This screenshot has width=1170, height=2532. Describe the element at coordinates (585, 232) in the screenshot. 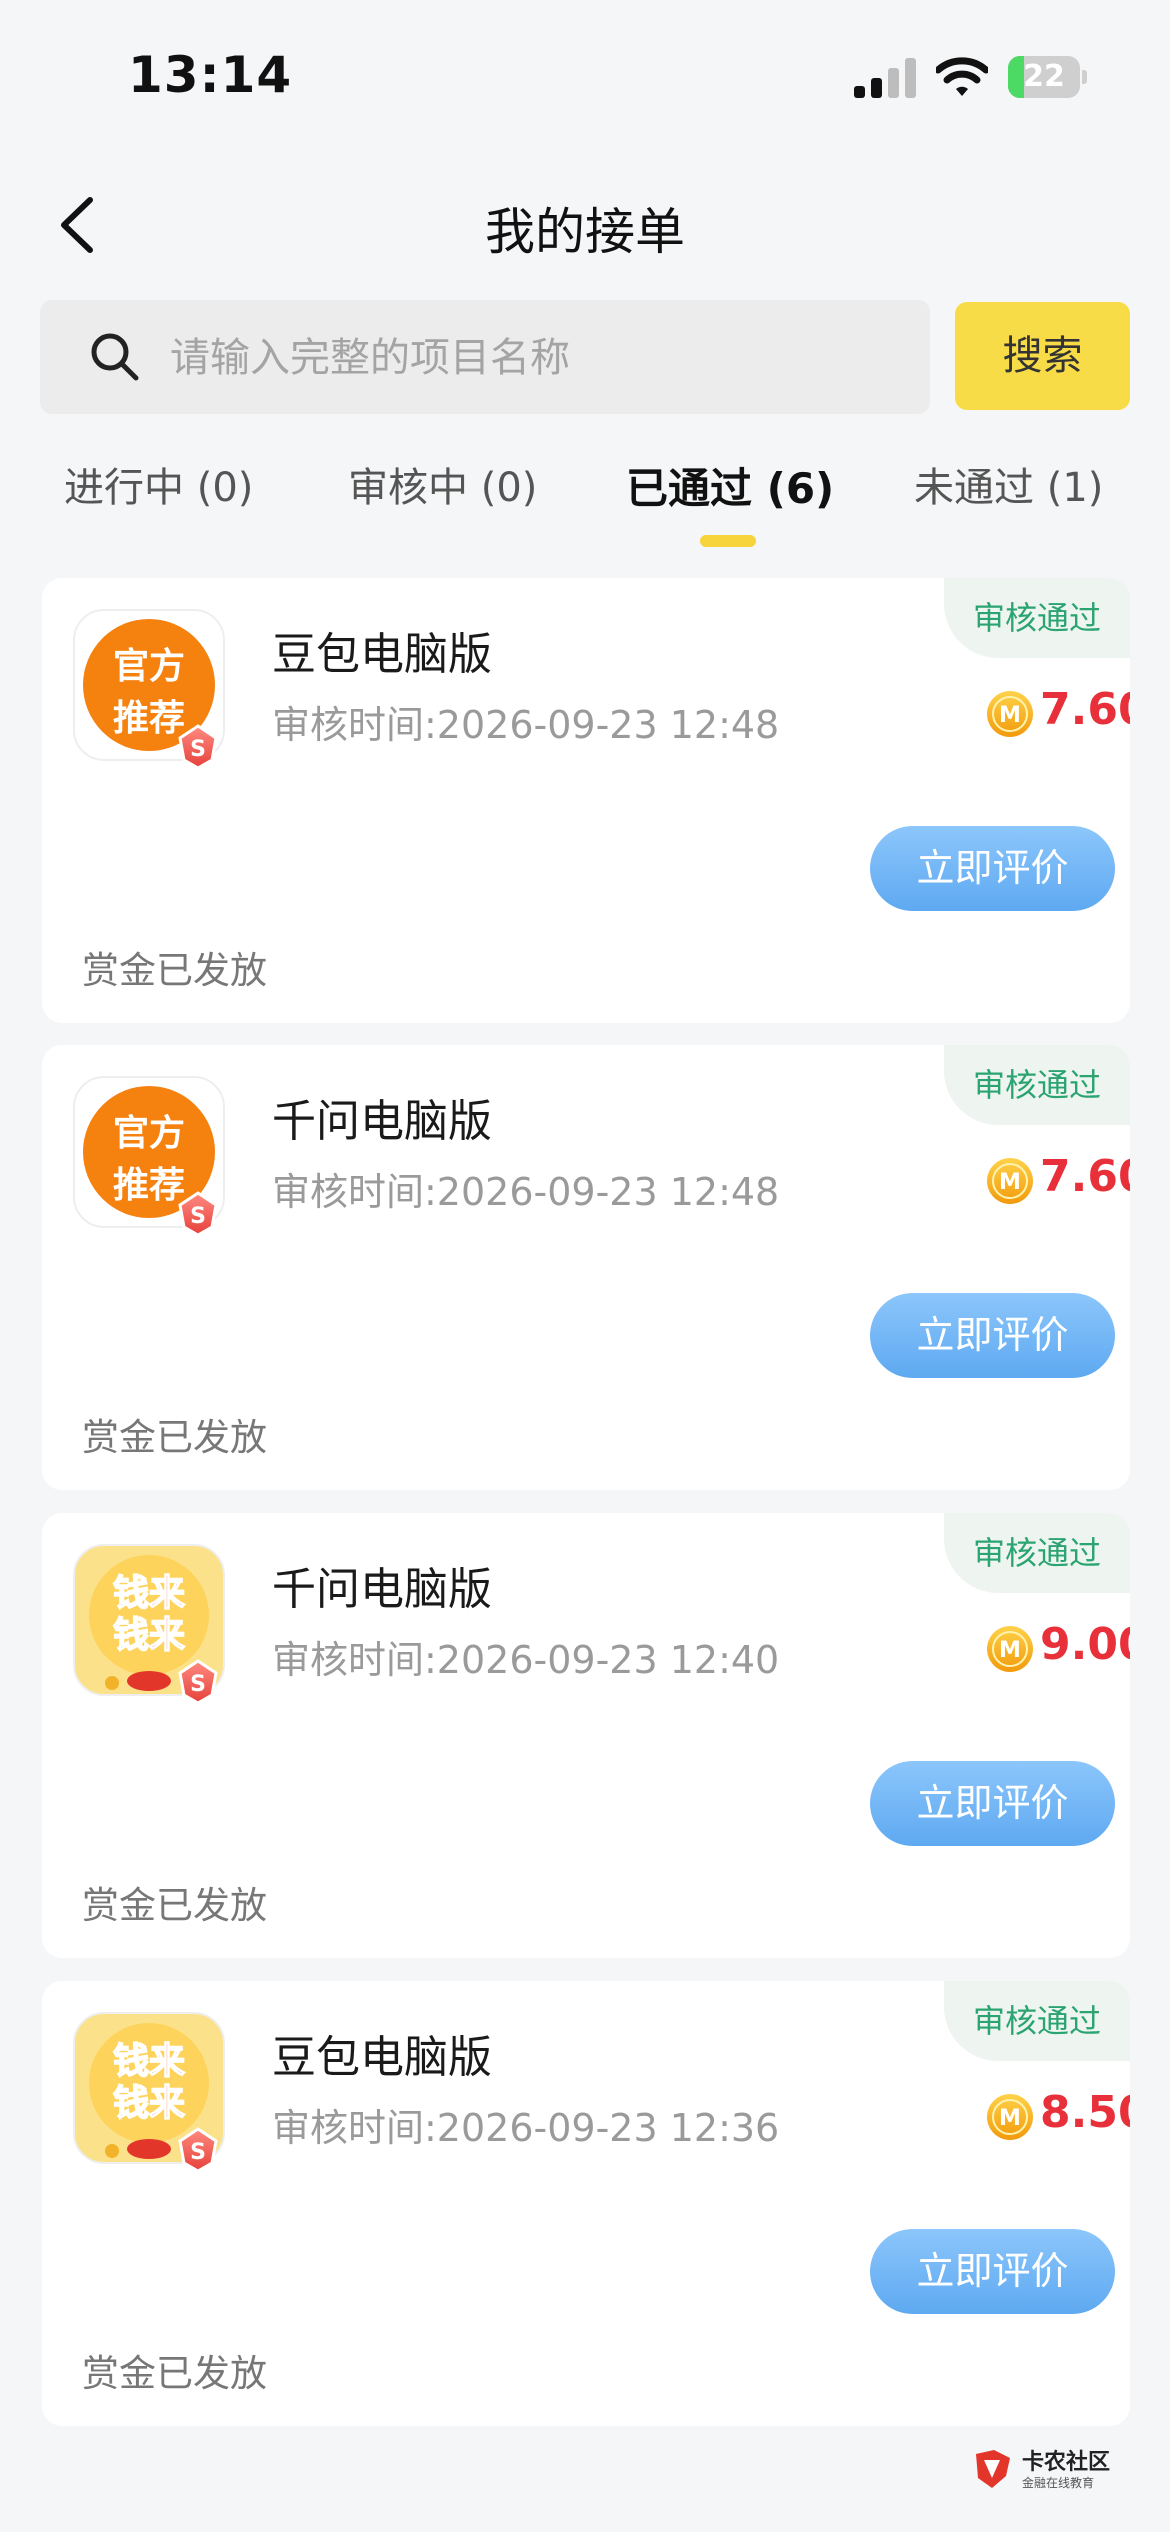

I see `page-title: 我的接单` at that location.